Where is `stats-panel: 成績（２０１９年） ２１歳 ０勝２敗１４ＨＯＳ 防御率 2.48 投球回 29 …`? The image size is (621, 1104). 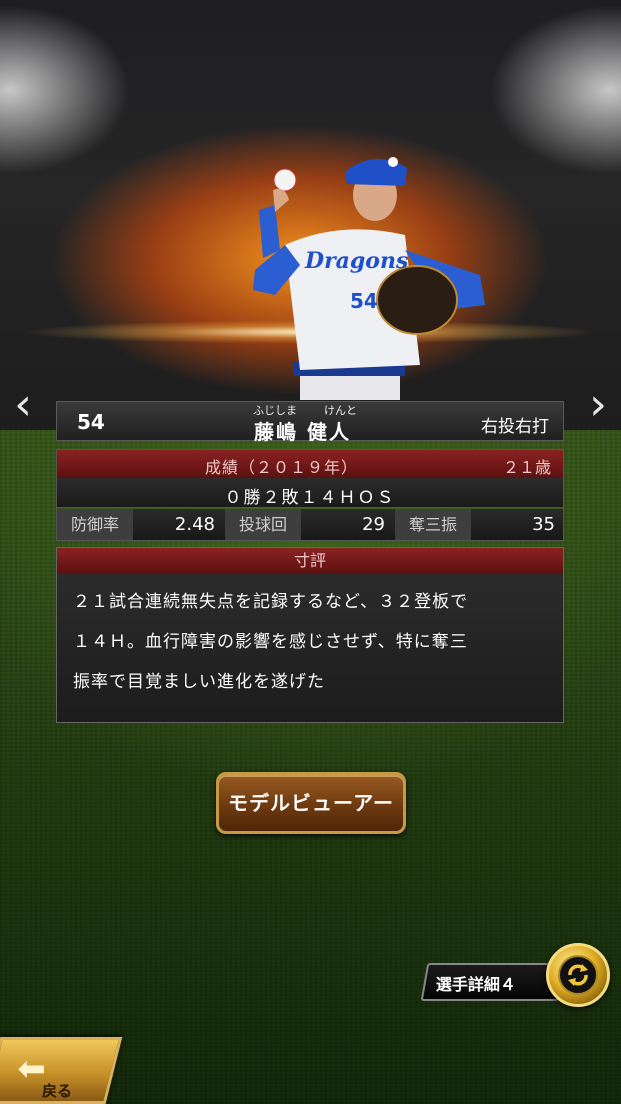 stats-panel: 成績（２０１９年） ２１歳 ０勝２敗１４ＨＯＳ 防御率 2.48 投球回 29 … is located at coordinates (310, 495).